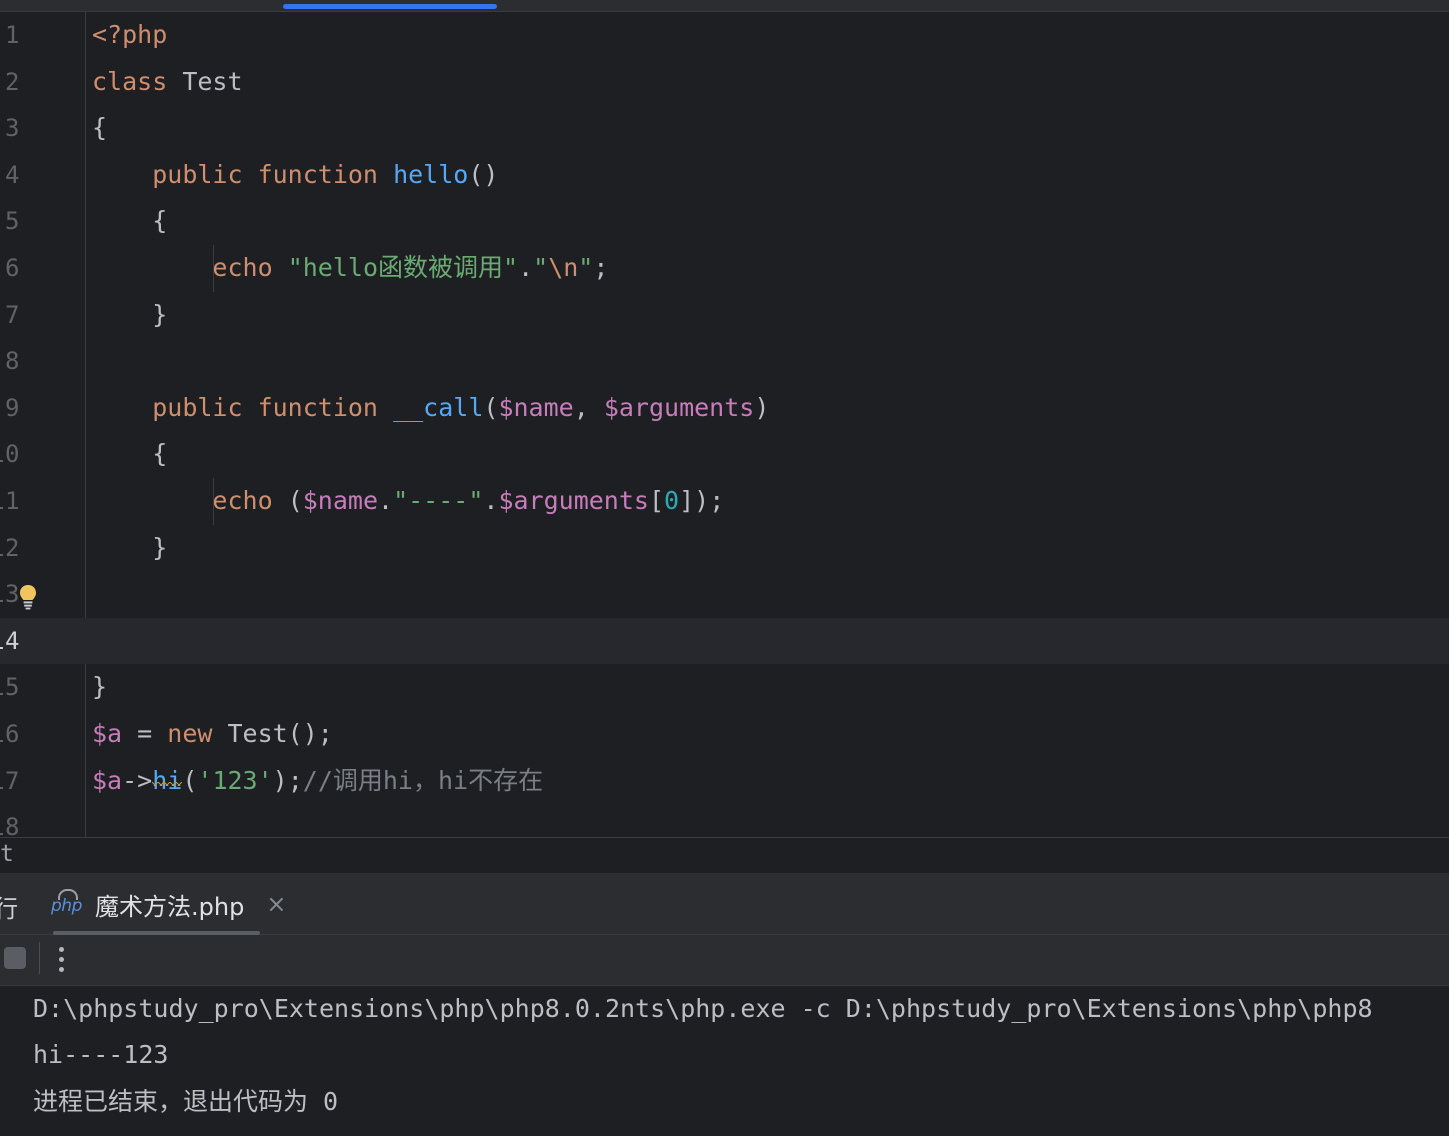 This screenshot has width=1449, height=1136. I want to click on code-token: "----", so click(438, 500).